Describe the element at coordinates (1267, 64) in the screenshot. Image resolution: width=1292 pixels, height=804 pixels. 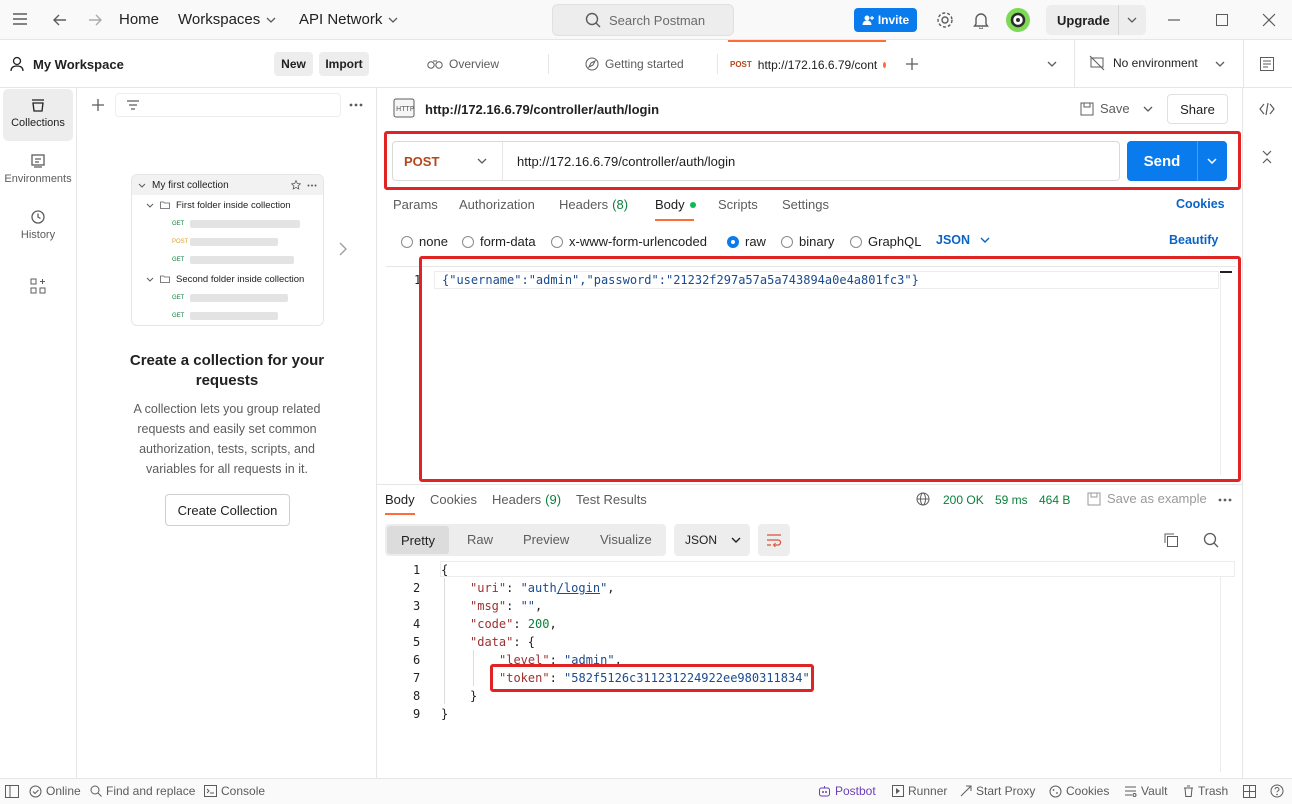
I see `environment-quick-look-icon` at that location.